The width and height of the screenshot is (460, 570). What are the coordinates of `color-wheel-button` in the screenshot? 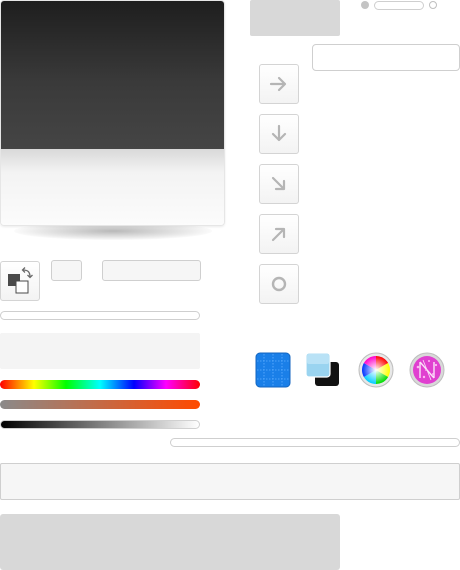 It's located at (376, 370).